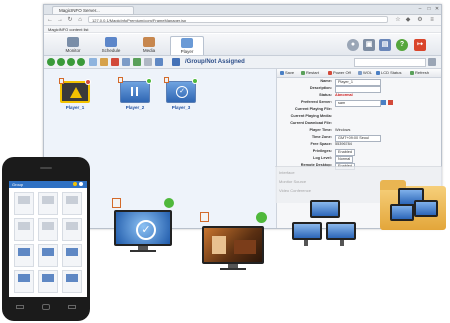  What do you see at coordinates (61, 62) in the screenshot?
I see `forward-green-icon` at bounding box center [61, 62].